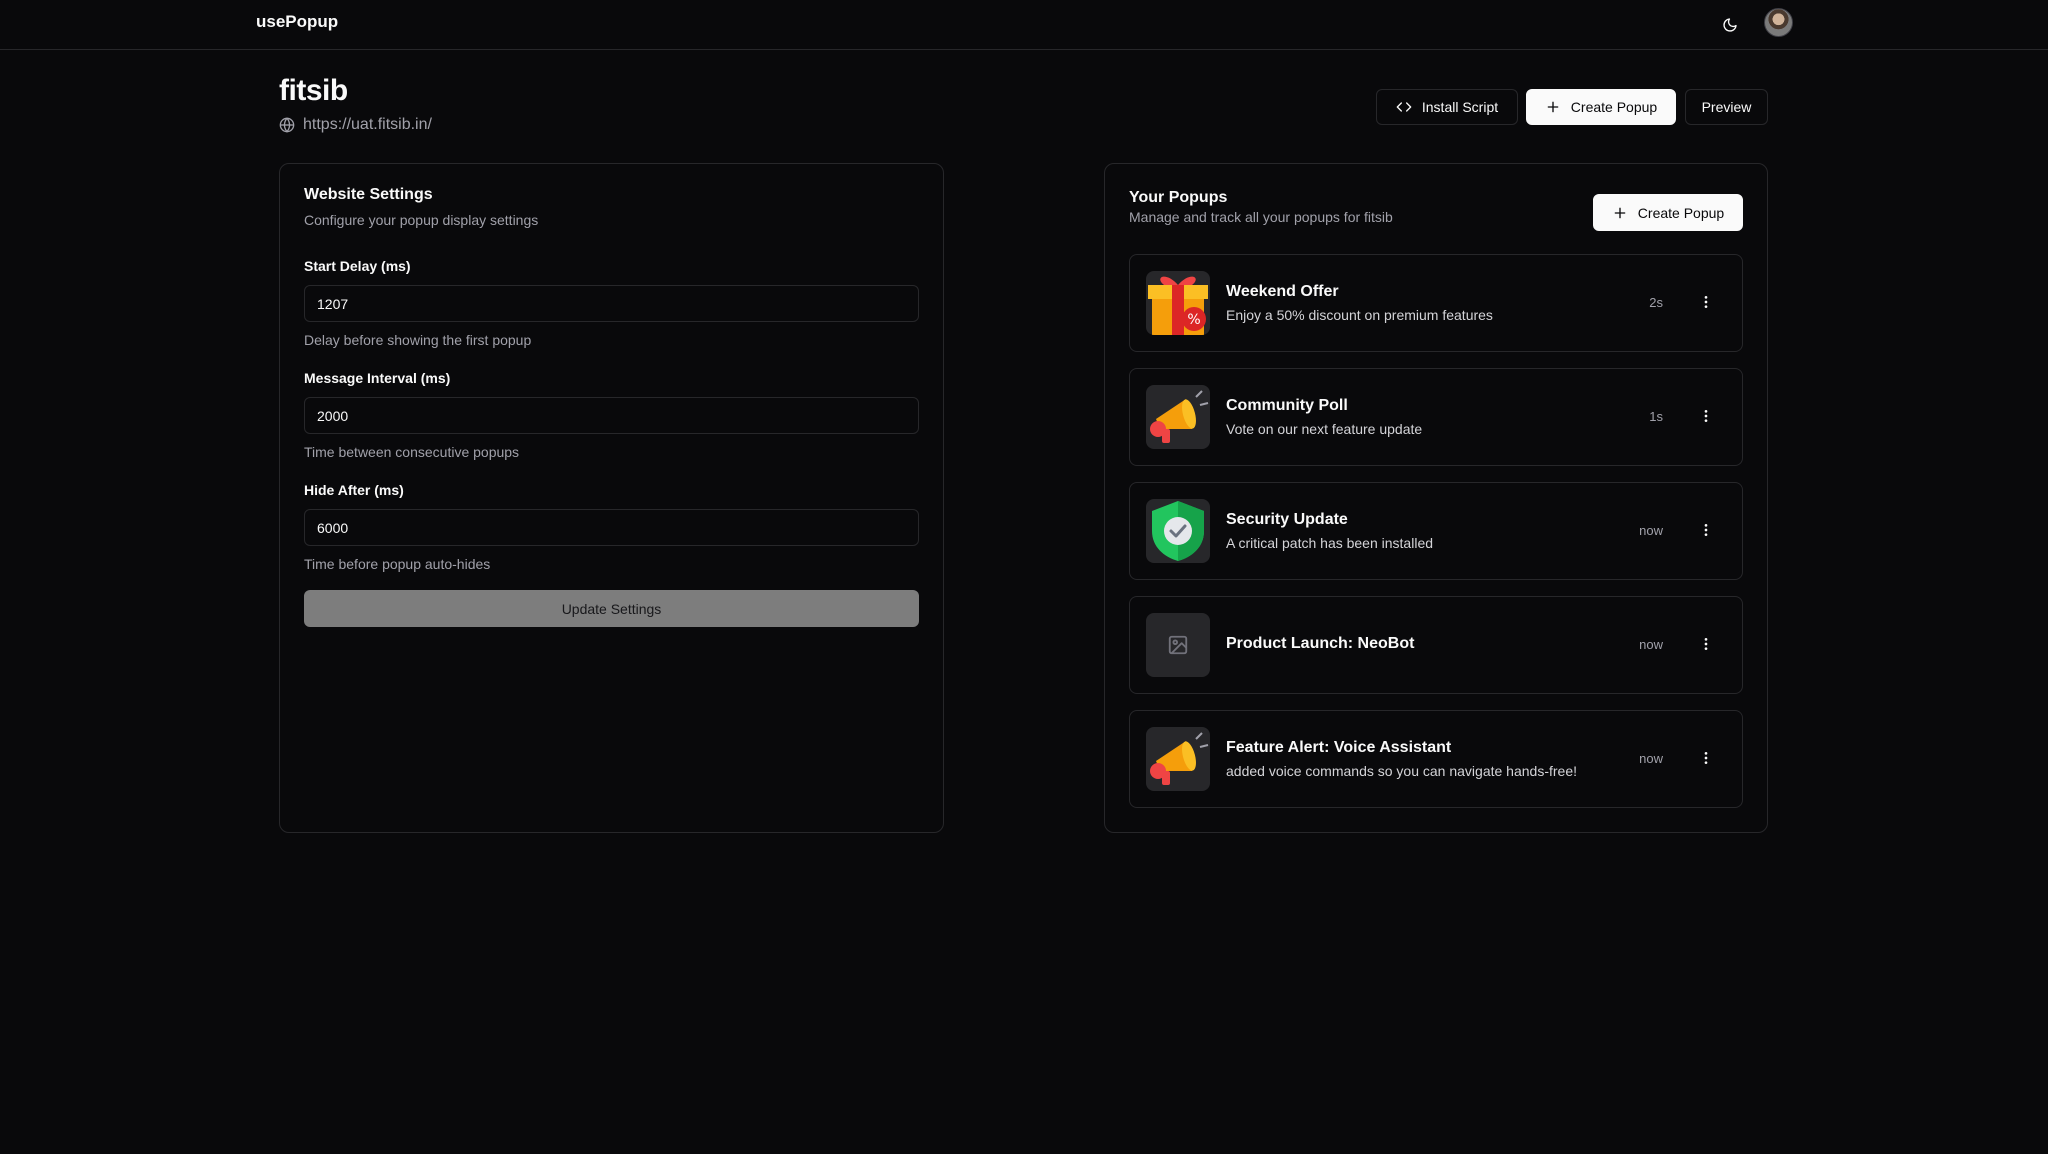  I want to click on site-url: https://uat.fitsib.in/, so click(355, 125).